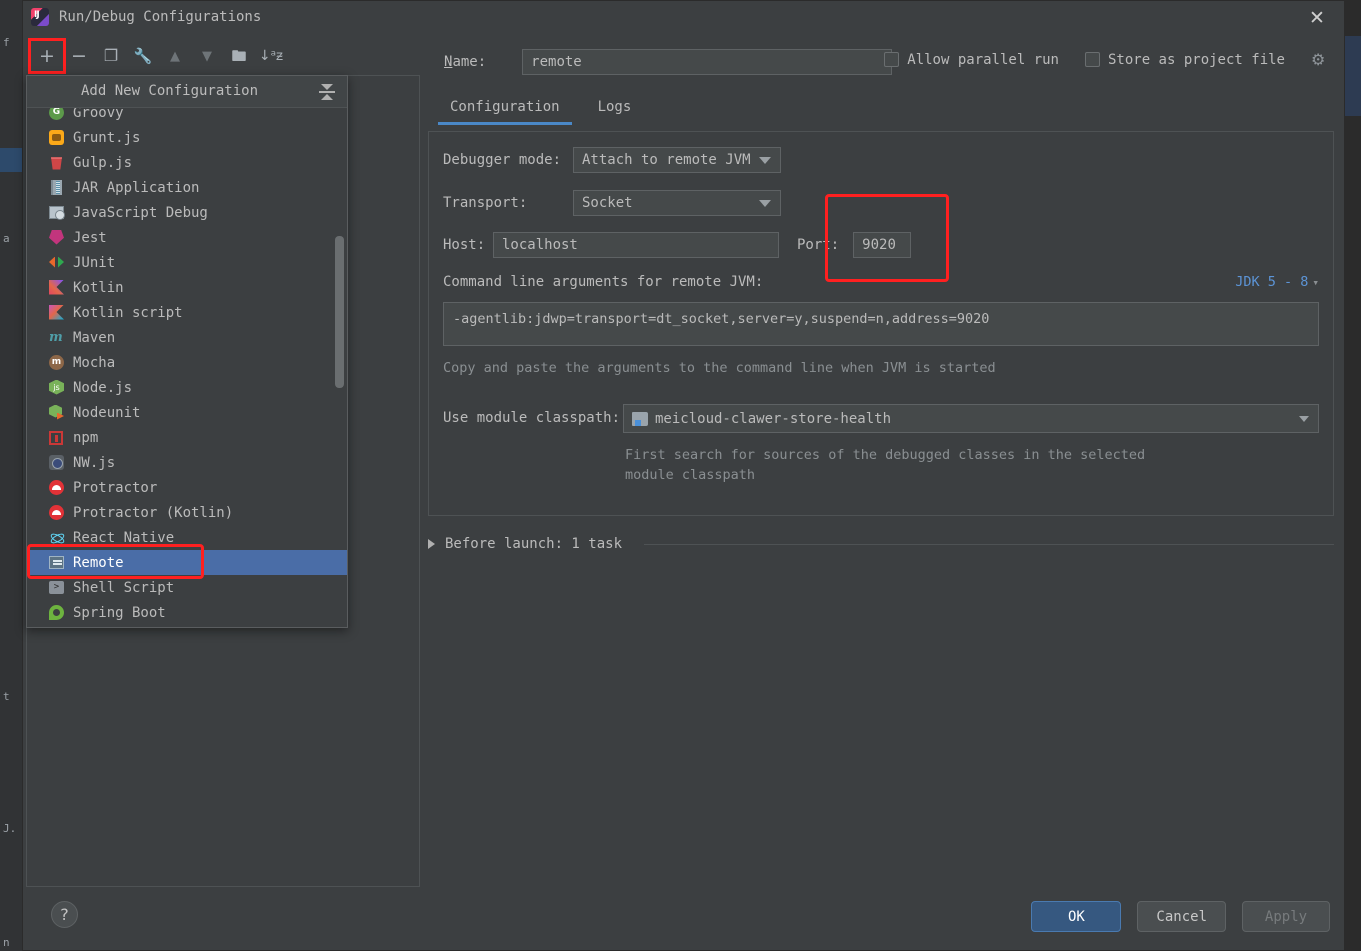 The height and width of the screenshot is (951, 1361). Describe the element at coordinates (239, 56) in the screenshot. I see `create-folder-button: 🖿` at that location.